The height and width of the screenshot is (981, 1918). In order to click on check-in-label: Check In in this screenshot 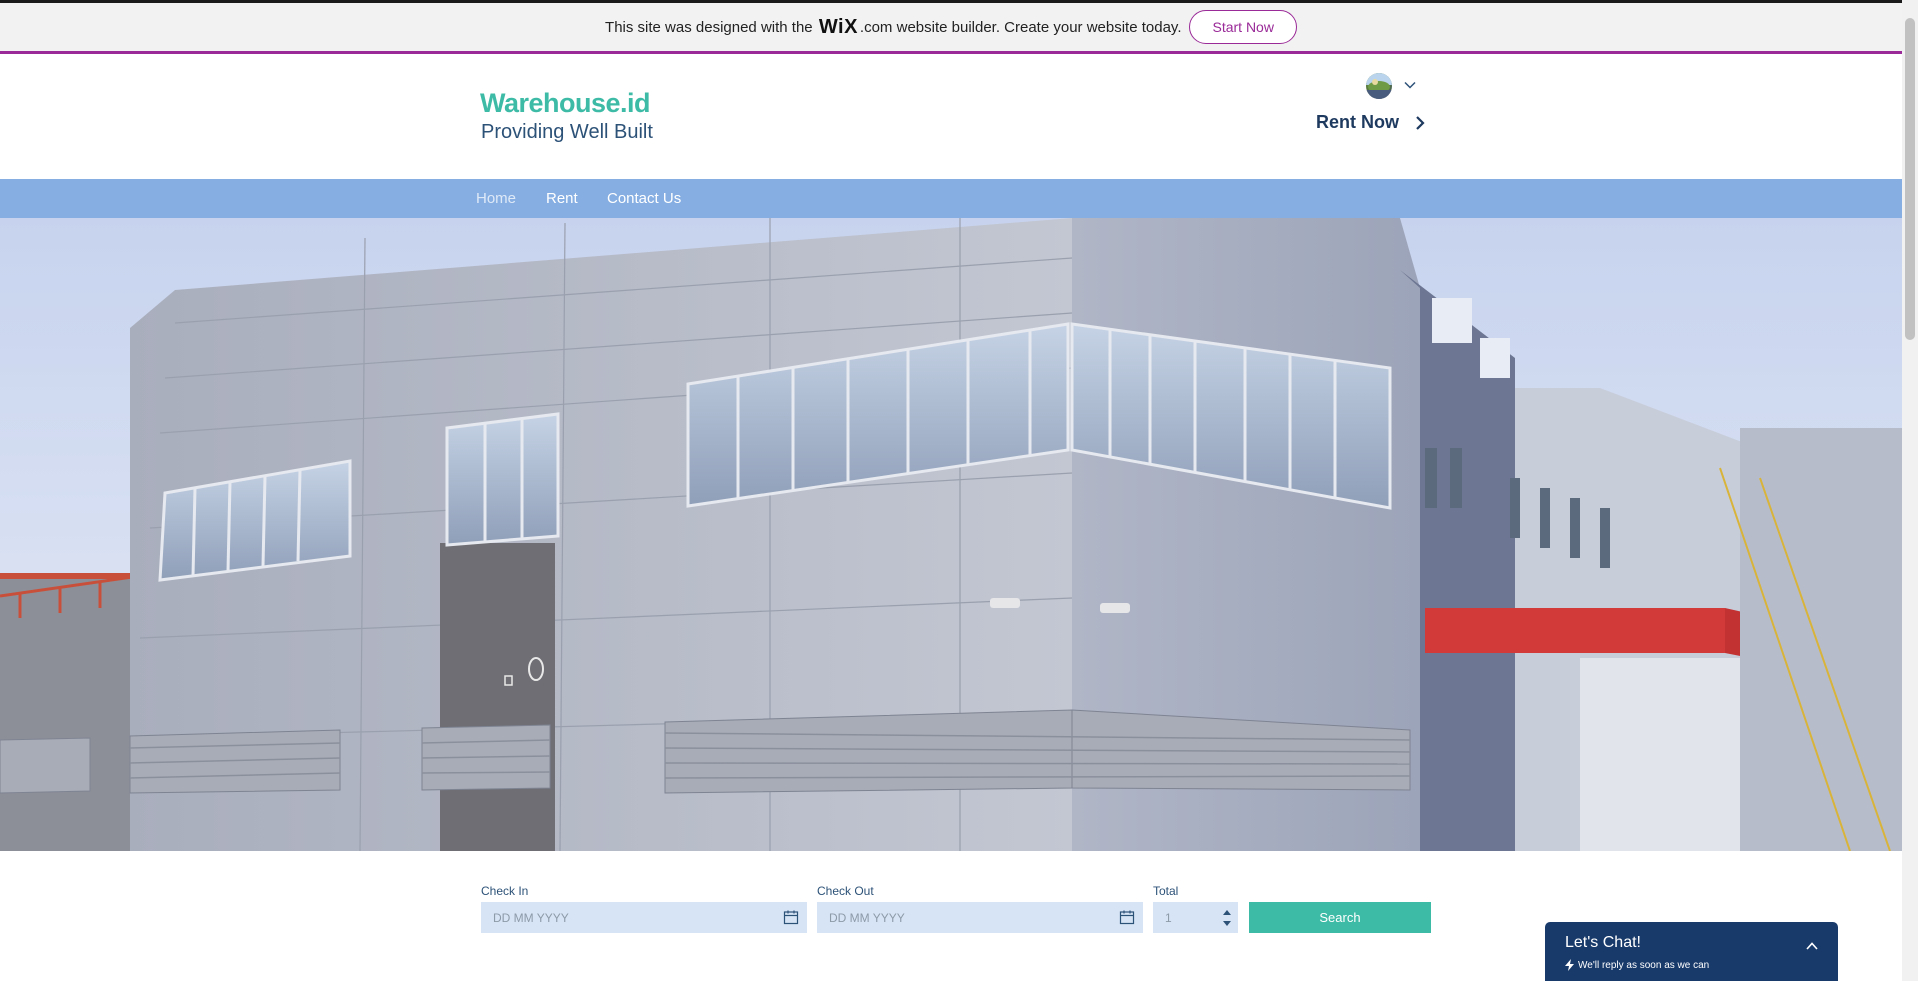, I will do `click(505, 891)`.